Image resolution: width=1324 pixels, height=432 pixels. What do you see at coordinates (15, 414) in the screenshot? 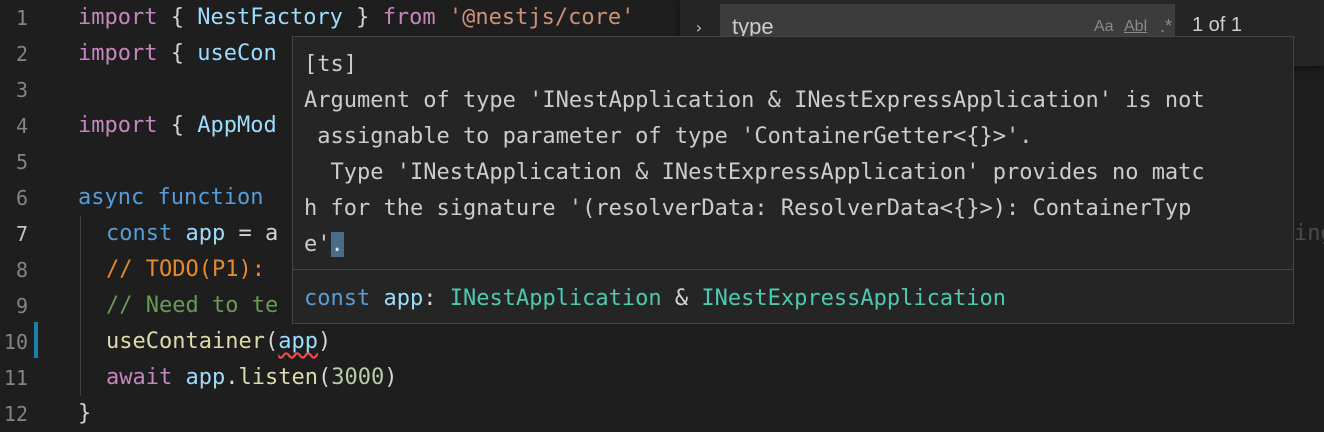
I see `line-number: 12` at bounding box center [15, 414].